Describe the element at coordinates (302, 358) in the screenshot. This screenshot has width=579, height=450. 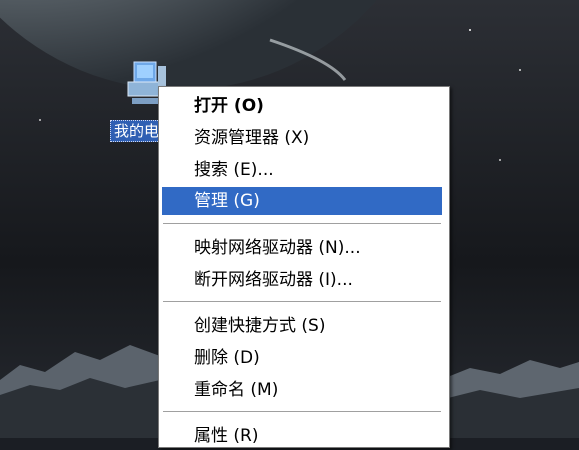
I see `menu-item-delete: 删除 (D)` at that location.